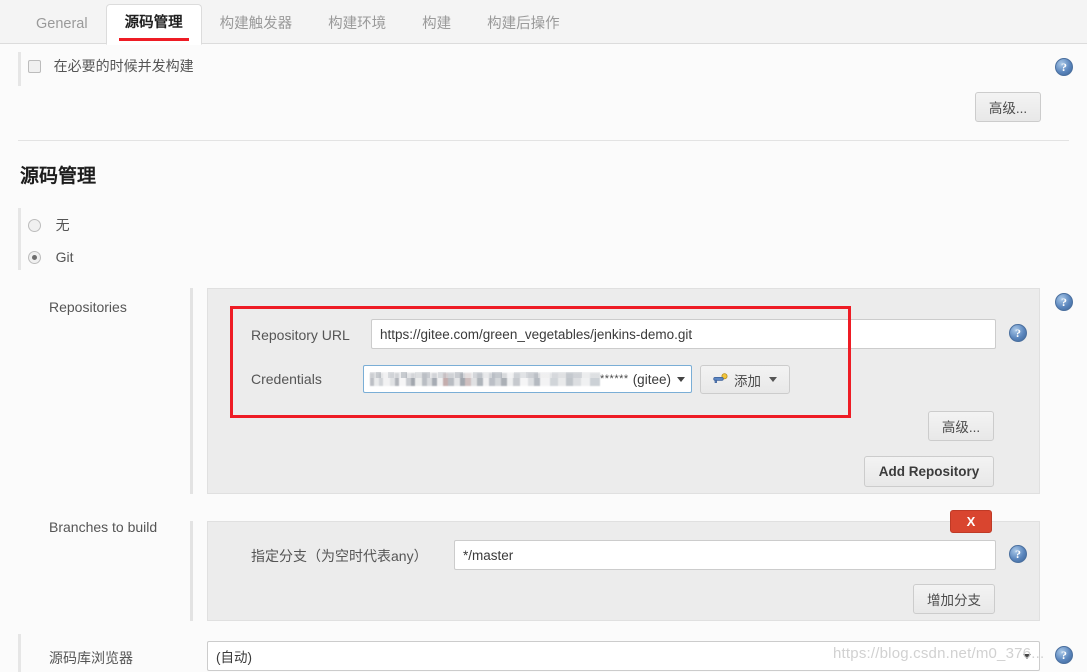 This screenshot has height=672, width=1087. Describe the element at coordinates (51, 257) in the screenshot. I see `scm-option-git: Git` at that location.